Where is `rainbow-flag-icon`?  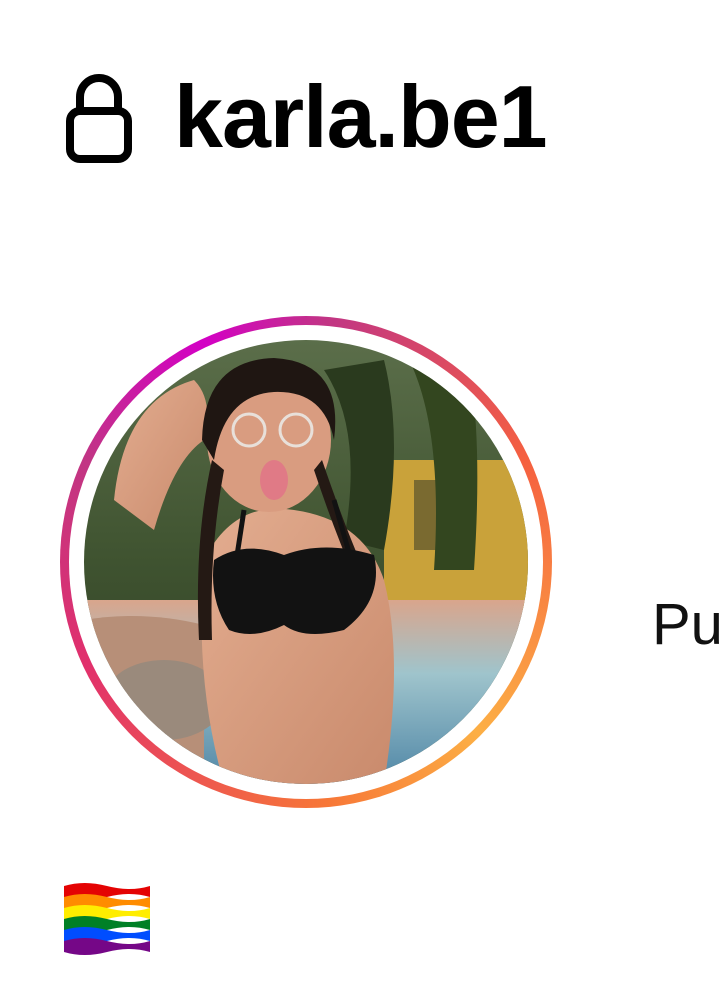
rainbow-flag-icon is located at coordinates (107, 919).